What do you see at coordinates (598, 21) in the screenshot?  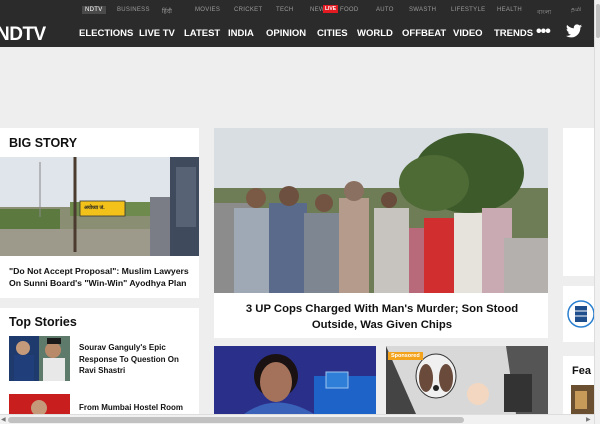 I see `vertical-scroll-thumb` at bounding box center [598, 21].